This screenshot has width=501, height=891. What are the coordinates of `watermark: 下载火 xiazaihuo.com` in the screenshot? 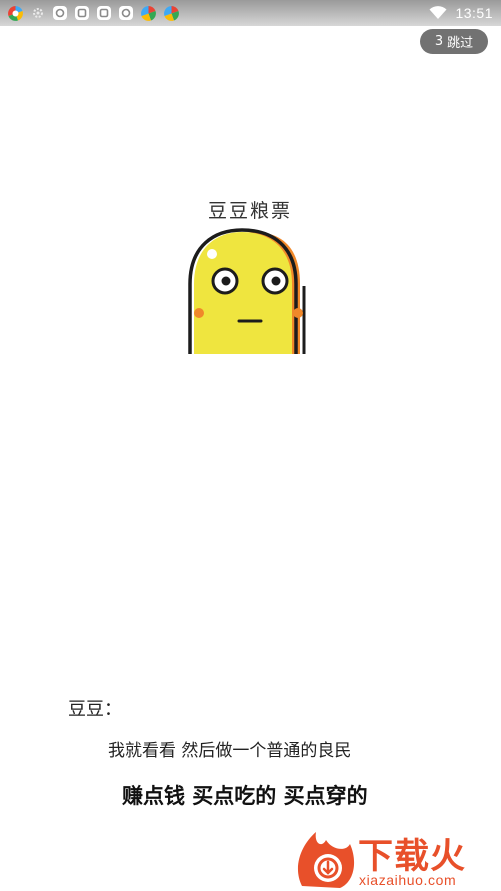 It's located at (398, 858).